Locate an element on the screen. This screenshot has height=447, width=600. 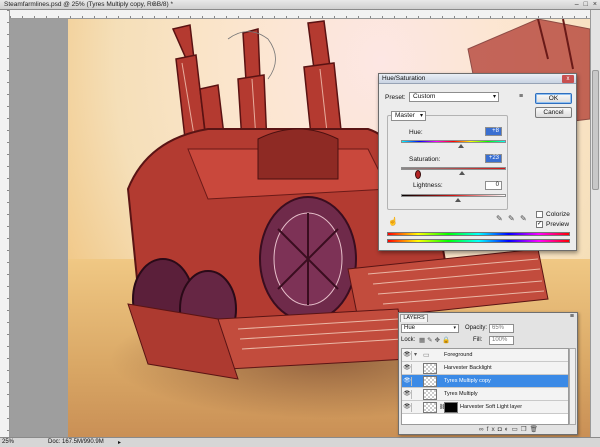
zoom-level: 25% is located at coordinates (8, 442).